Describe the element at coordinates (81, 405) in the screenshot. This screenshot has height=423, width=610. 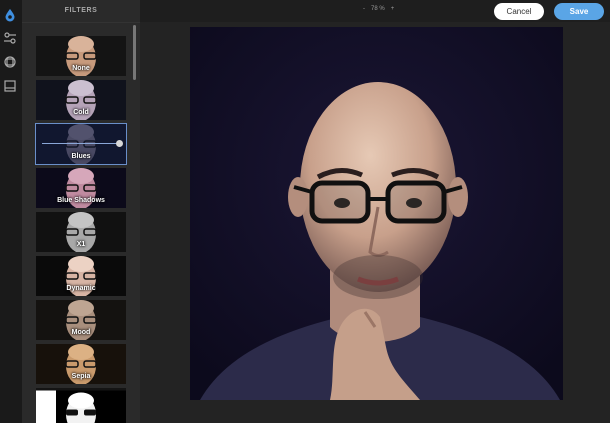
I see `filter-thumb-partial` at that location.